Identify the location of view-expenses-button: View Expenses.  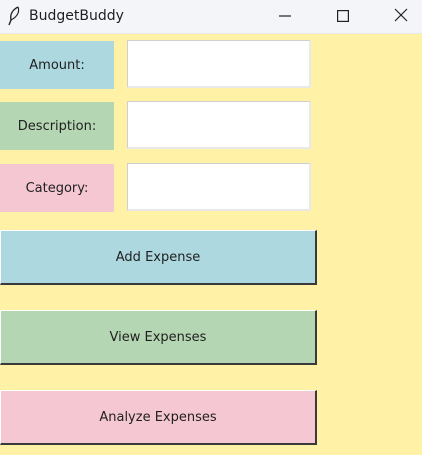
(158, 337).